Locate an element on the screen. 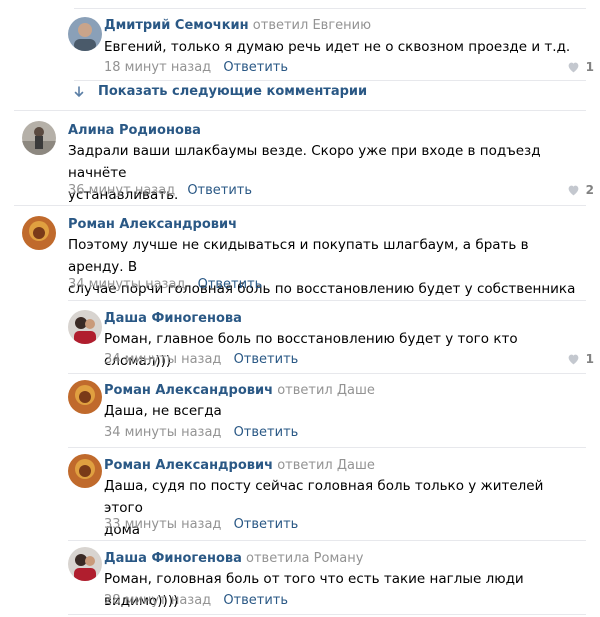 The width and height of the screenshot is (600, 617). like-button: 2 is located at coordinates (580, 190).